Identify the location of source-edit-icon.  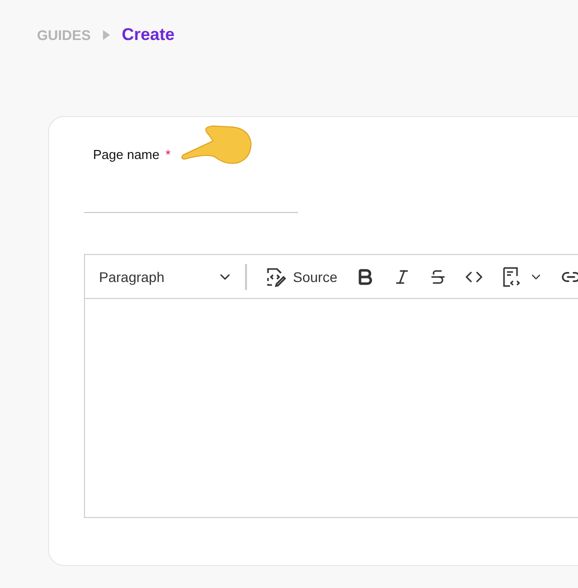
(276, 277).